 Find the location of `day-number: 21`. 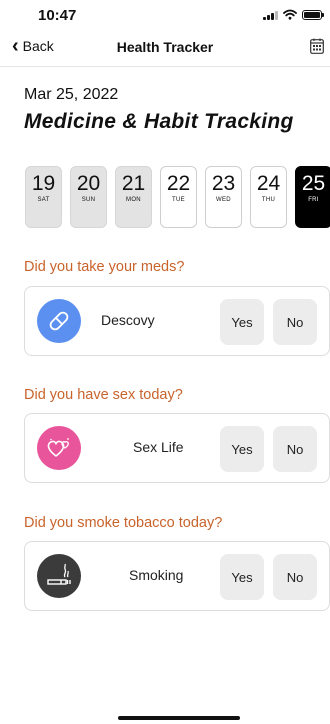

day-number: 21 is located at coordinates (133, 183).